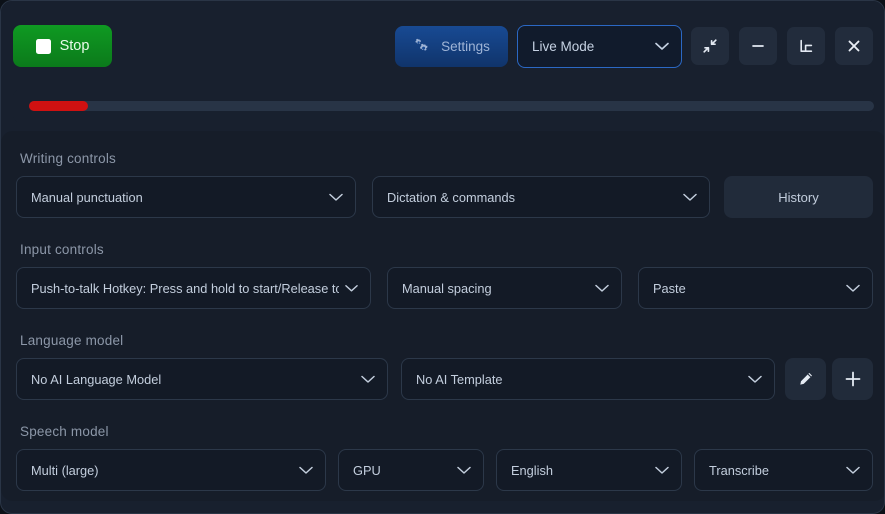  I want to click on collapse-window-button, so click(710, 46).